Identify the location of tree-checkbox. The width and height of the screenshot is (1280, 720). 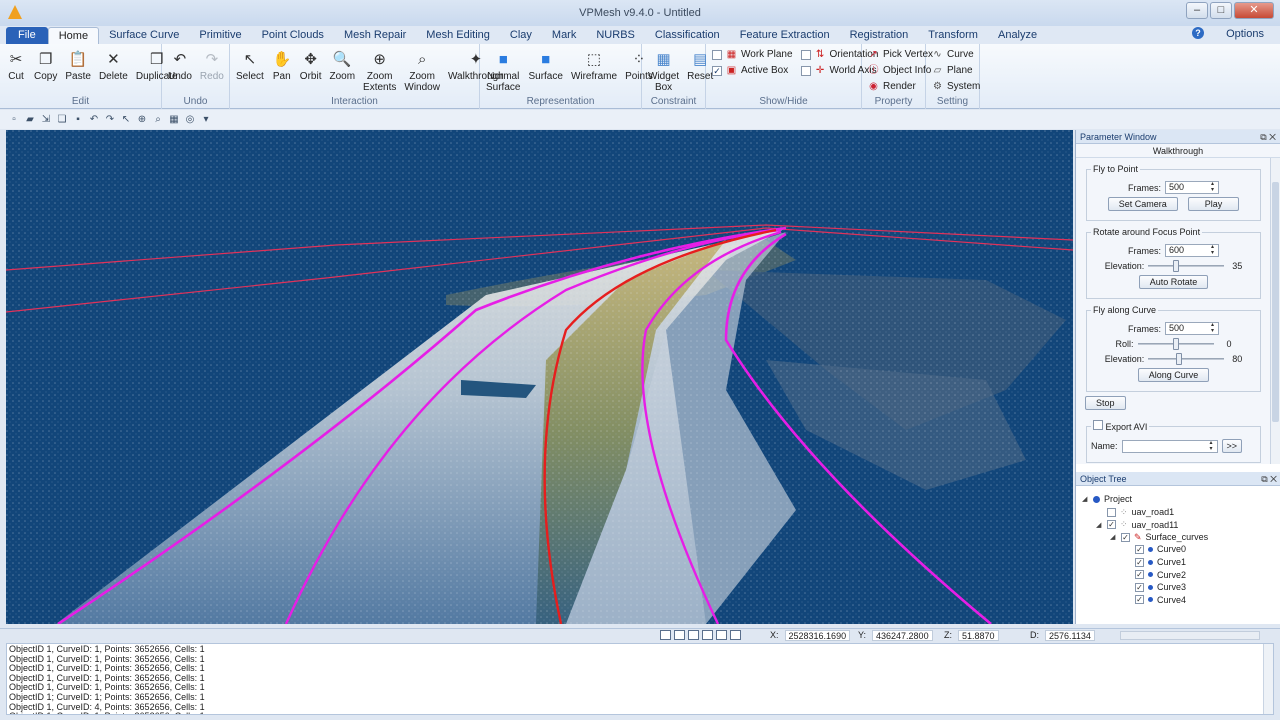
(1111, 512).